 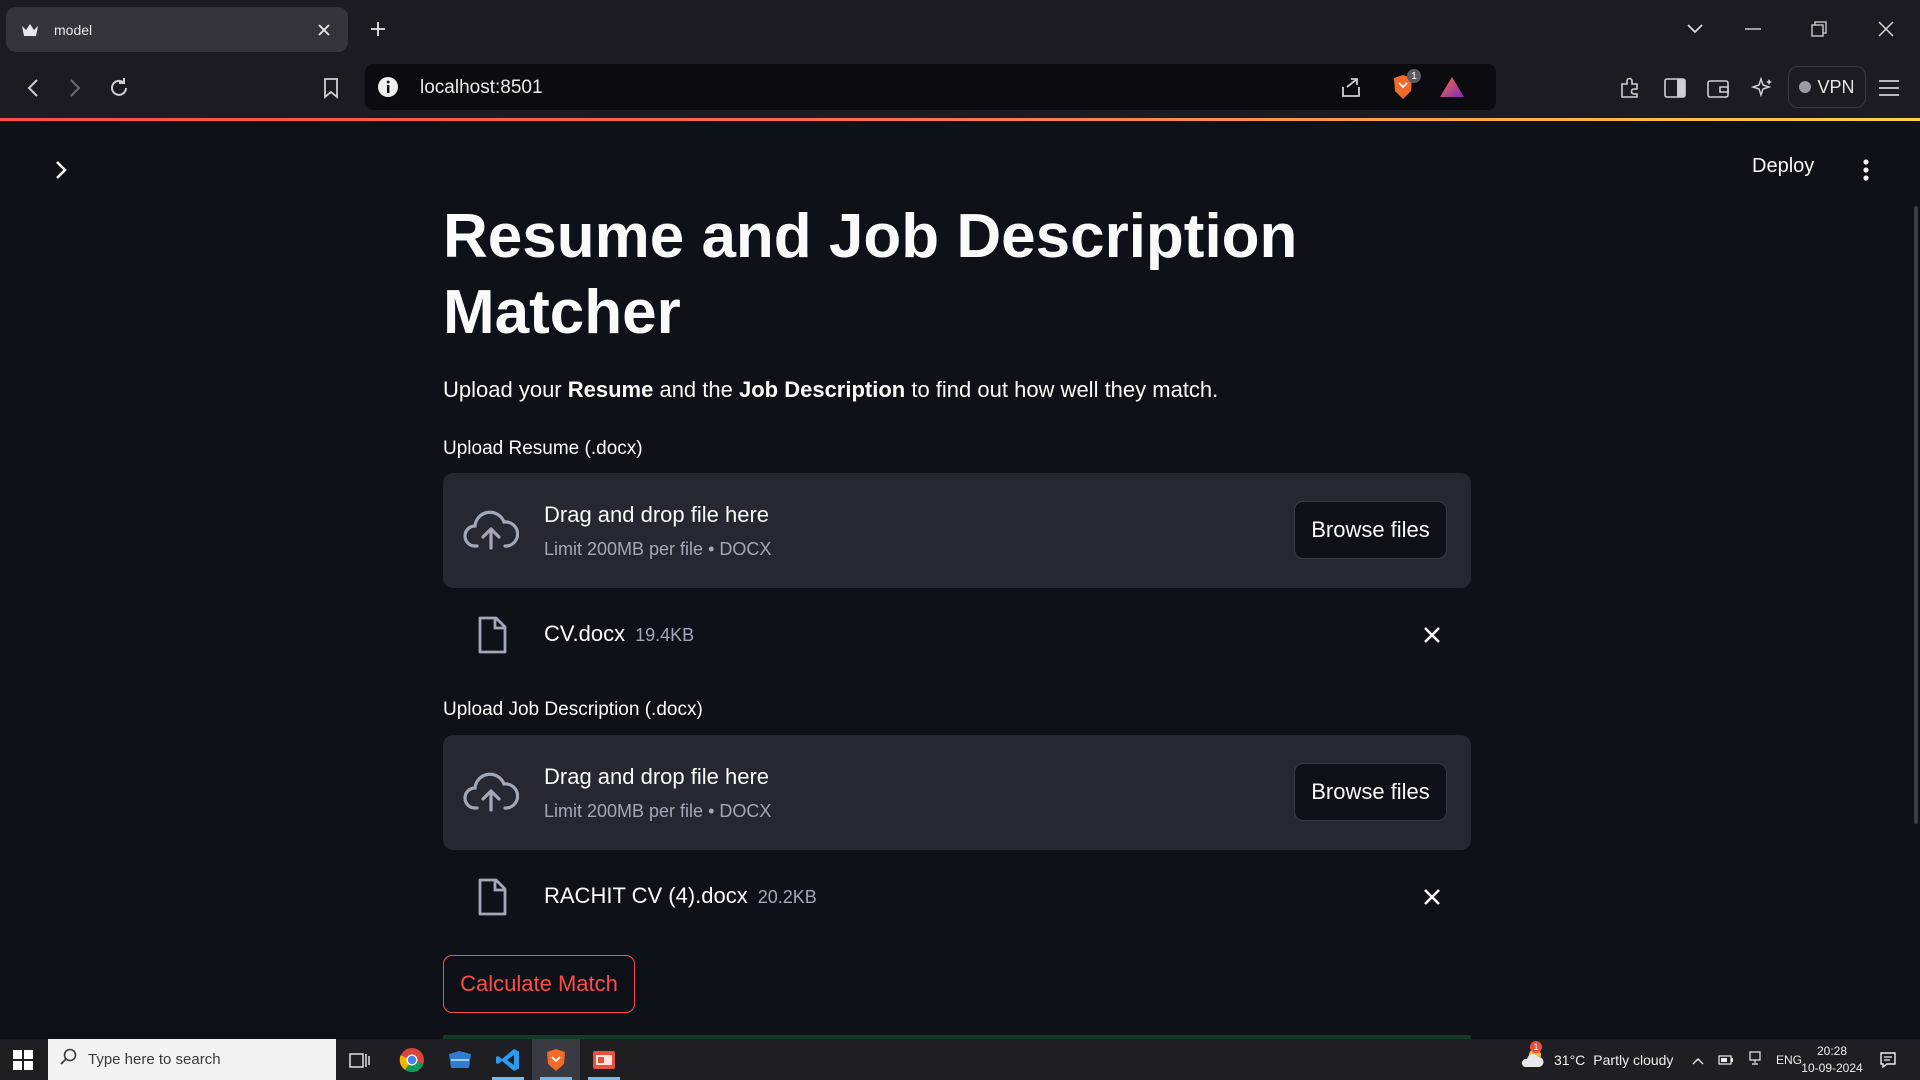 What do you see at coordinates (508, 1059) in the screenshot?
I see `vscode-app-icon` at bounding box center [508, 1059].